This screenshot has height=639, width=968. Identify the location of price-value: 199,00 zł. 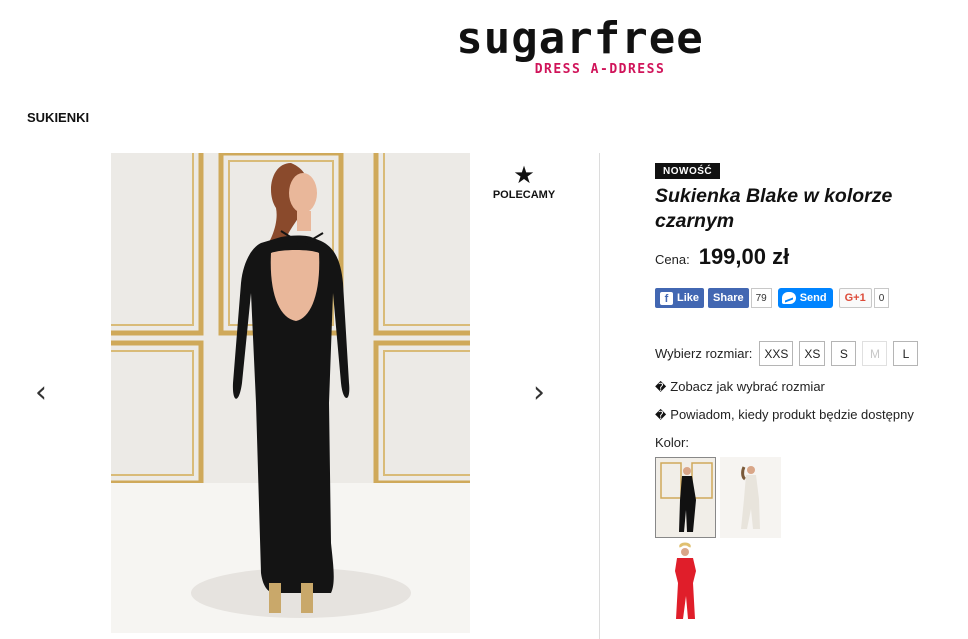
(744, 256).